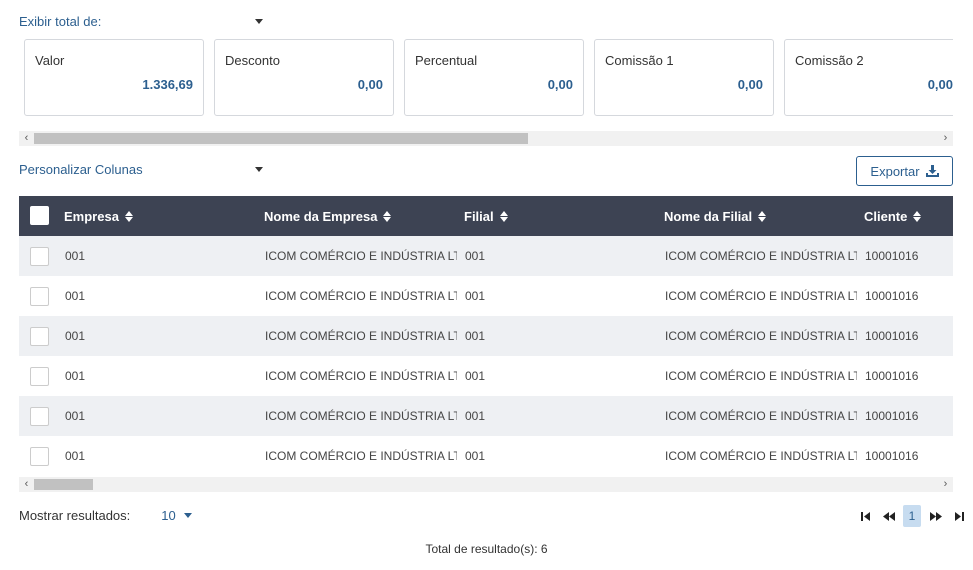 This screenshot has width=973, height=570. I want to click on current-page: 1, so click(912, 516).